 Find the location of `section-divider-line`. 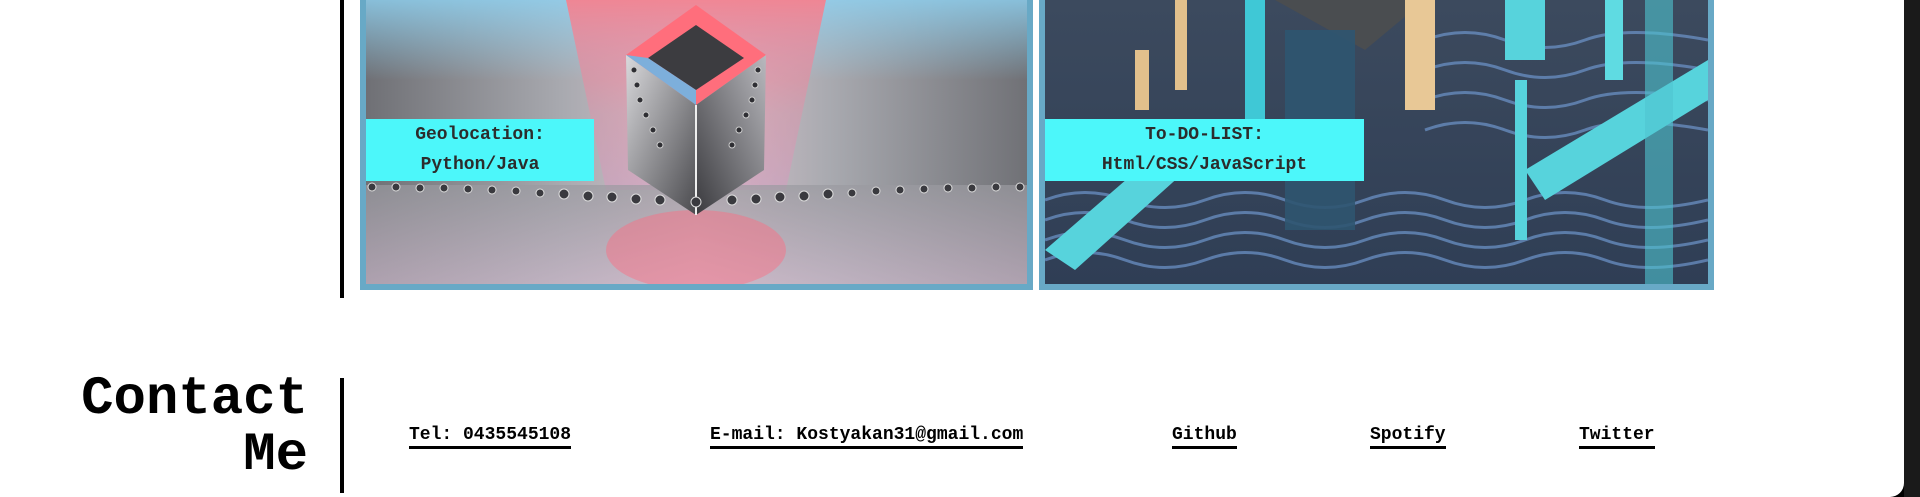

section-divider-line is located at coordinates (342, 149).